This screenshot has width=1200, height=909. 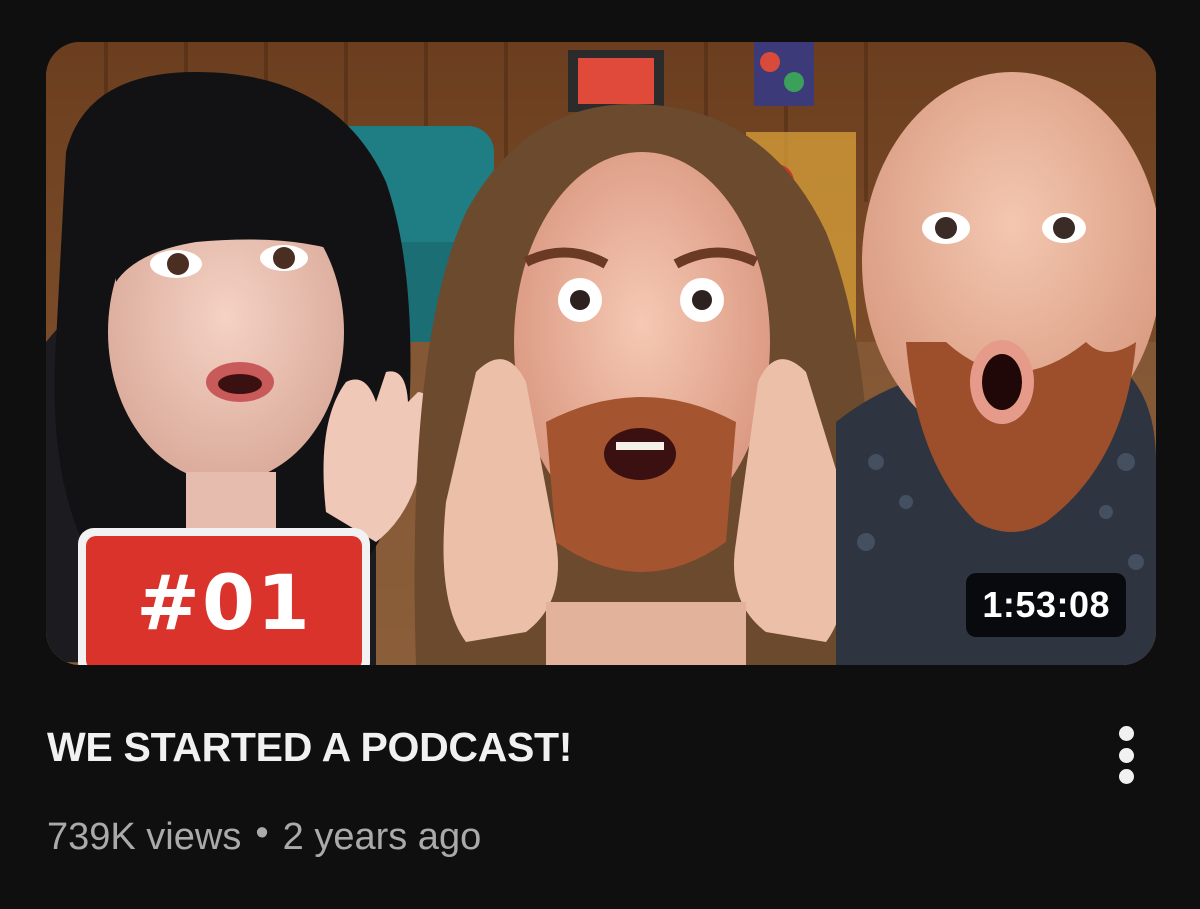 I want to click on view-count: 739K views, so click(x=144, y=837).